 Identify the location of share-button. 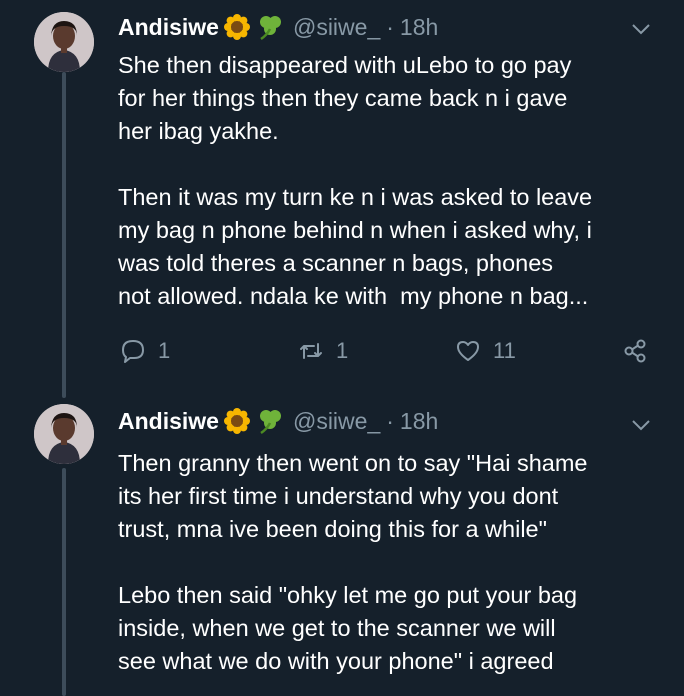
(635, 351).